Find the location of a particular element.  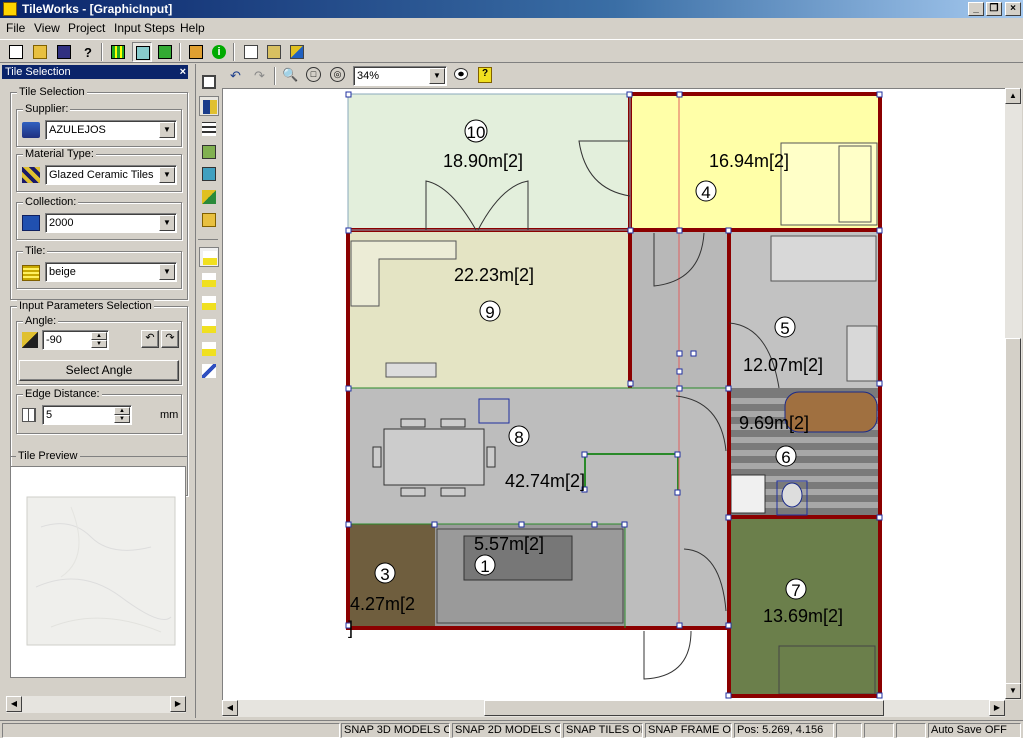

cube-icon is located at coordinates (209, 197).